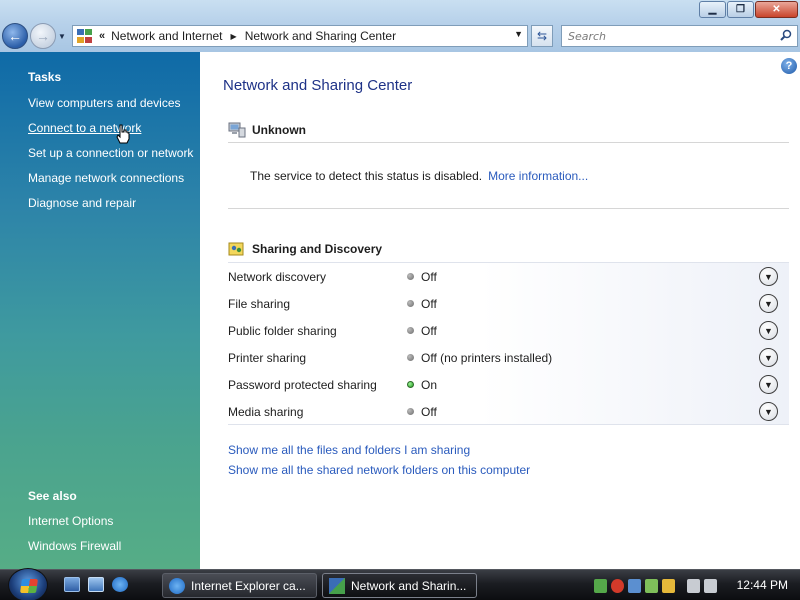  I want to click on address-dropdown-icon: ▼, so click(518, 34).